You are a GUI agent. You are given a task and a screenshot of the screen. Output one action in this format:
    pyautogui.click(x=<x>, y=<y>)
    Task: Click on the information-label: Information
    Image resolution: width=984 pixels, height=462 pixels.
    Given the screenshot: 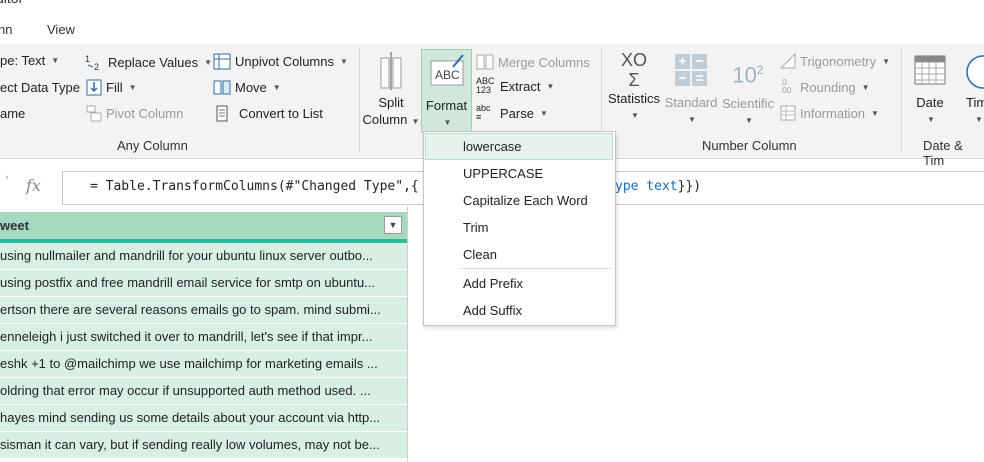 What is the action you would take?
    pyautogui.click(x=833, y=113)
    